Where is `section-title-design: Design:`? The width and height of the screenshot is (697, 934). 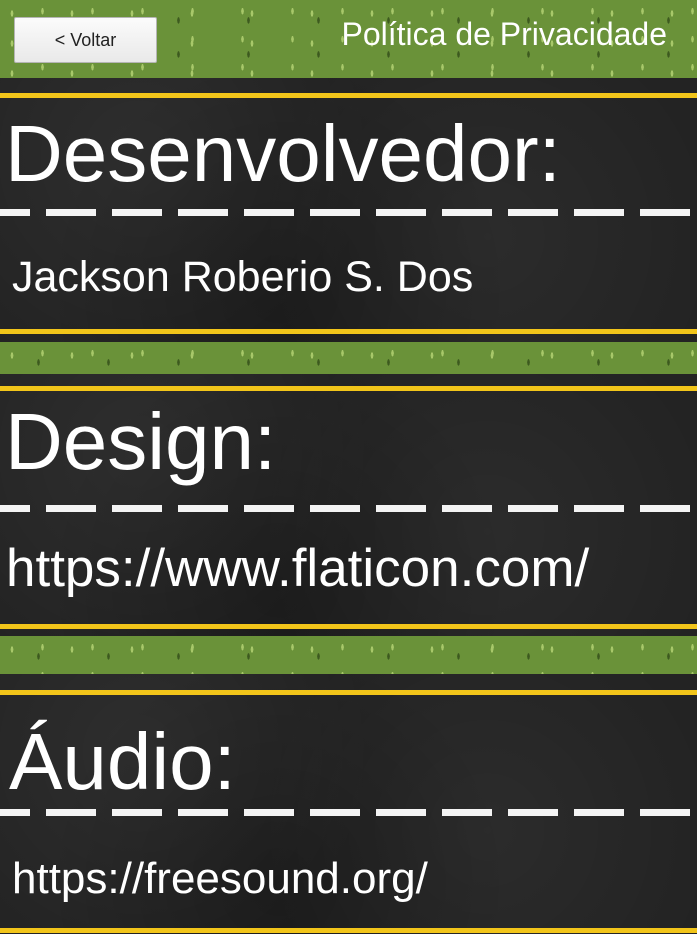 section-title-design: Design: is located at coordinates (141, 441).